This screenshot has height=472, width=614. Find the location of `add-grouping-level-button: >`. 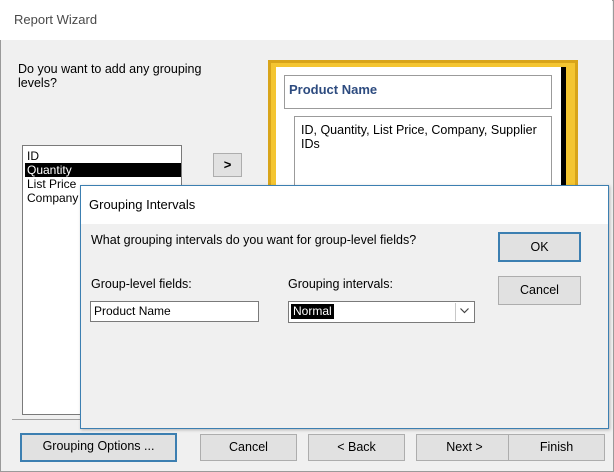

add-grouping-level-button: > is located at coordinates (227, 165).